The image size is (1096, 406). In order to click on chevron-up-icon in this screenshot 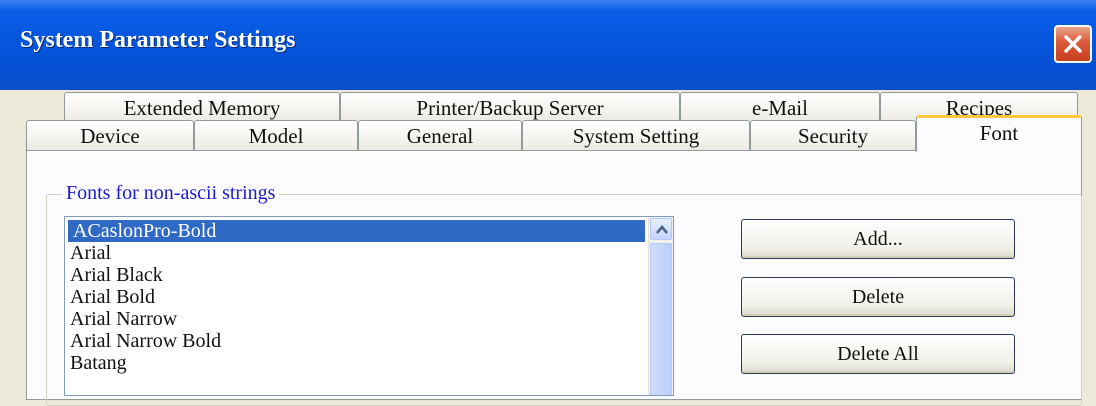, I will do `click(662, 229)`.